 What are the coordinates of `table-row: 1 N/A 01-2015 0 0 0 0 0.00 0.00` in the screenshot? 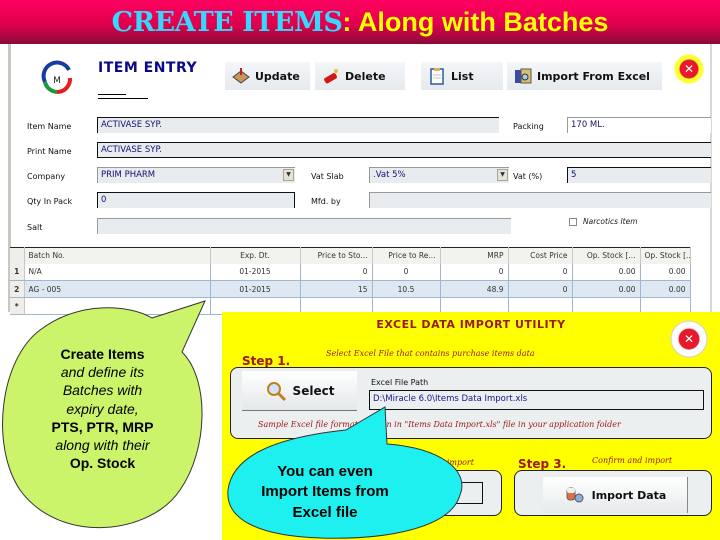 It's located at (350, 272).